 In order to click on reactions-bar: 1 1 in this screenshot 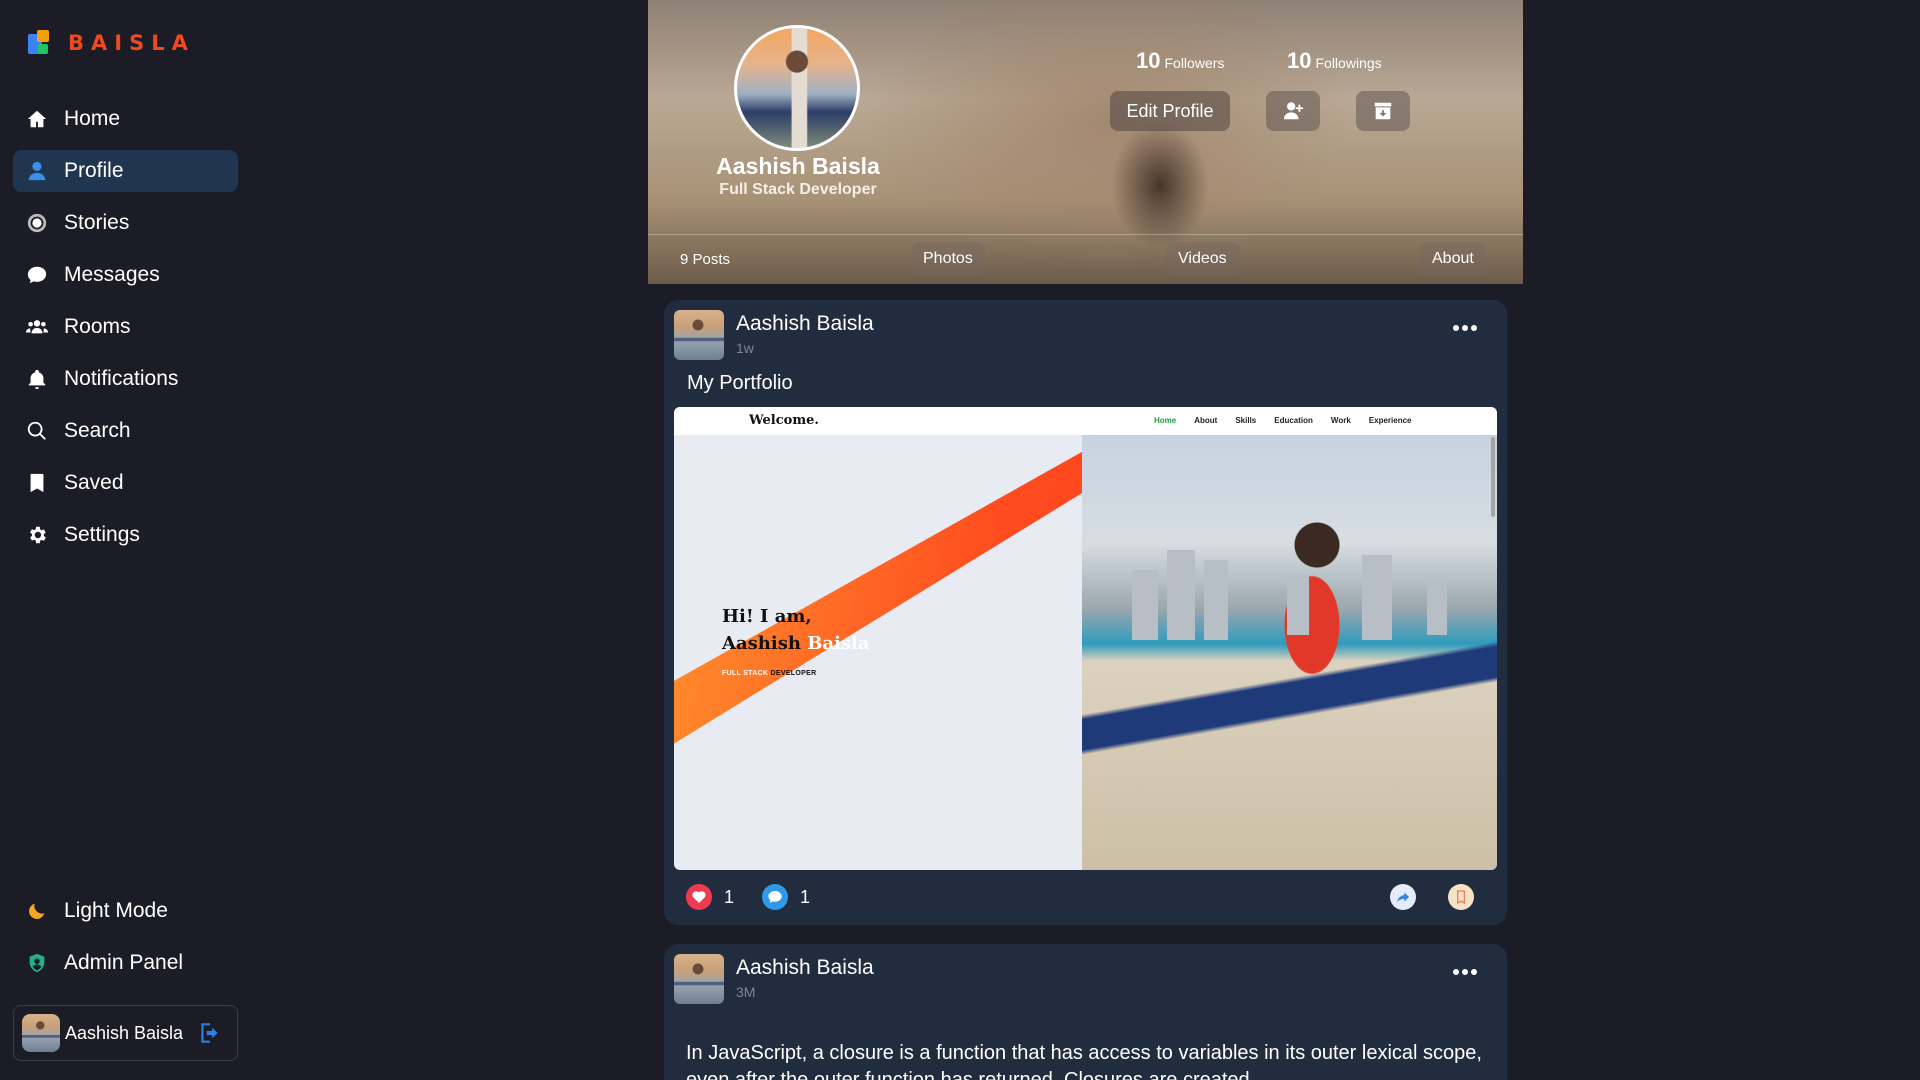, I will do `click(762, 897)`.